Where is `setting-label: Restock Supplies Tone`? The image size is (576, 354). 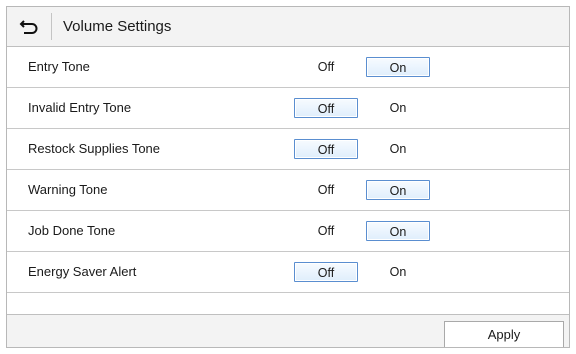 setting-label: Restock Supplies Tone is located at coordinates (94, 148).